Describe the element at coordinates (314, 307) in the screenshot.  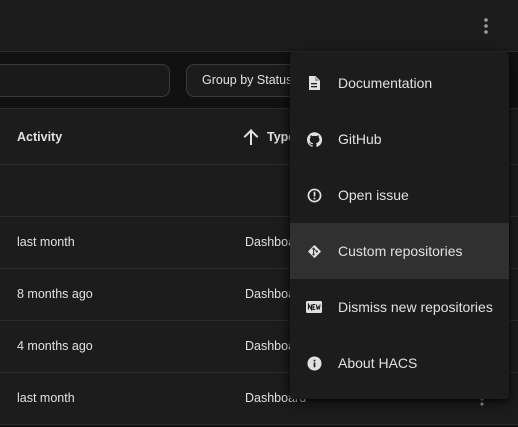
I see `new-box-icon` at that location.